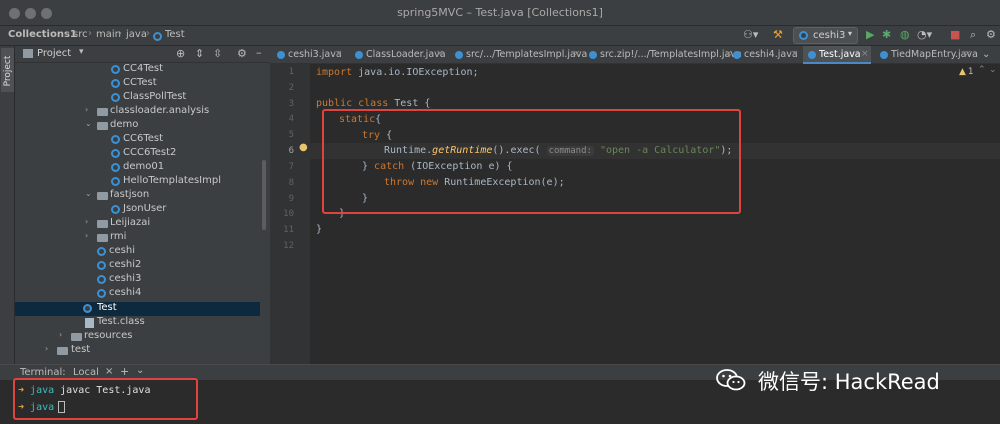 The width and height of the screenshot is (1000, 424). Describe the element at coordinates (137, 280) in the screenshot. I see `tree-item: ceshi3` at that location.